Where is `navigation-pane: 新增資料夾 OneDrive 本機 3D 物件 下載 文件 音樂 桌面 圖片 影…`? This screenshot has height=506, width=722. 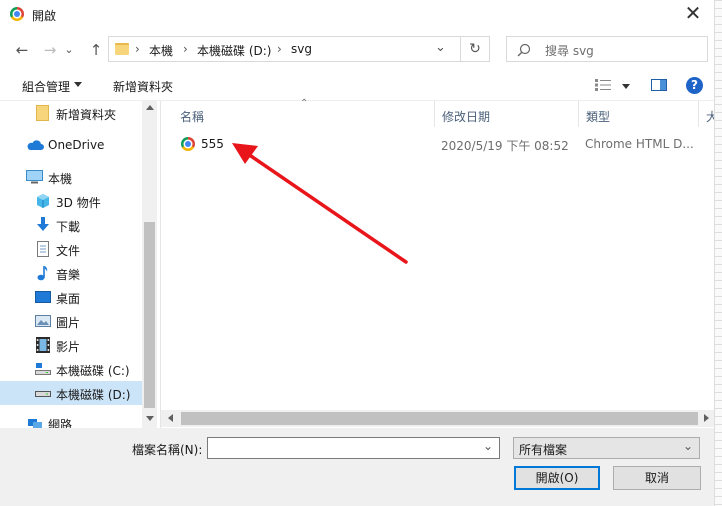
navigation-pane: 新增資料夾 OneDrive 本機 3D 物件 下載 文件 音樂 桌面 圖片 影… is located at coordinates (78, 264).